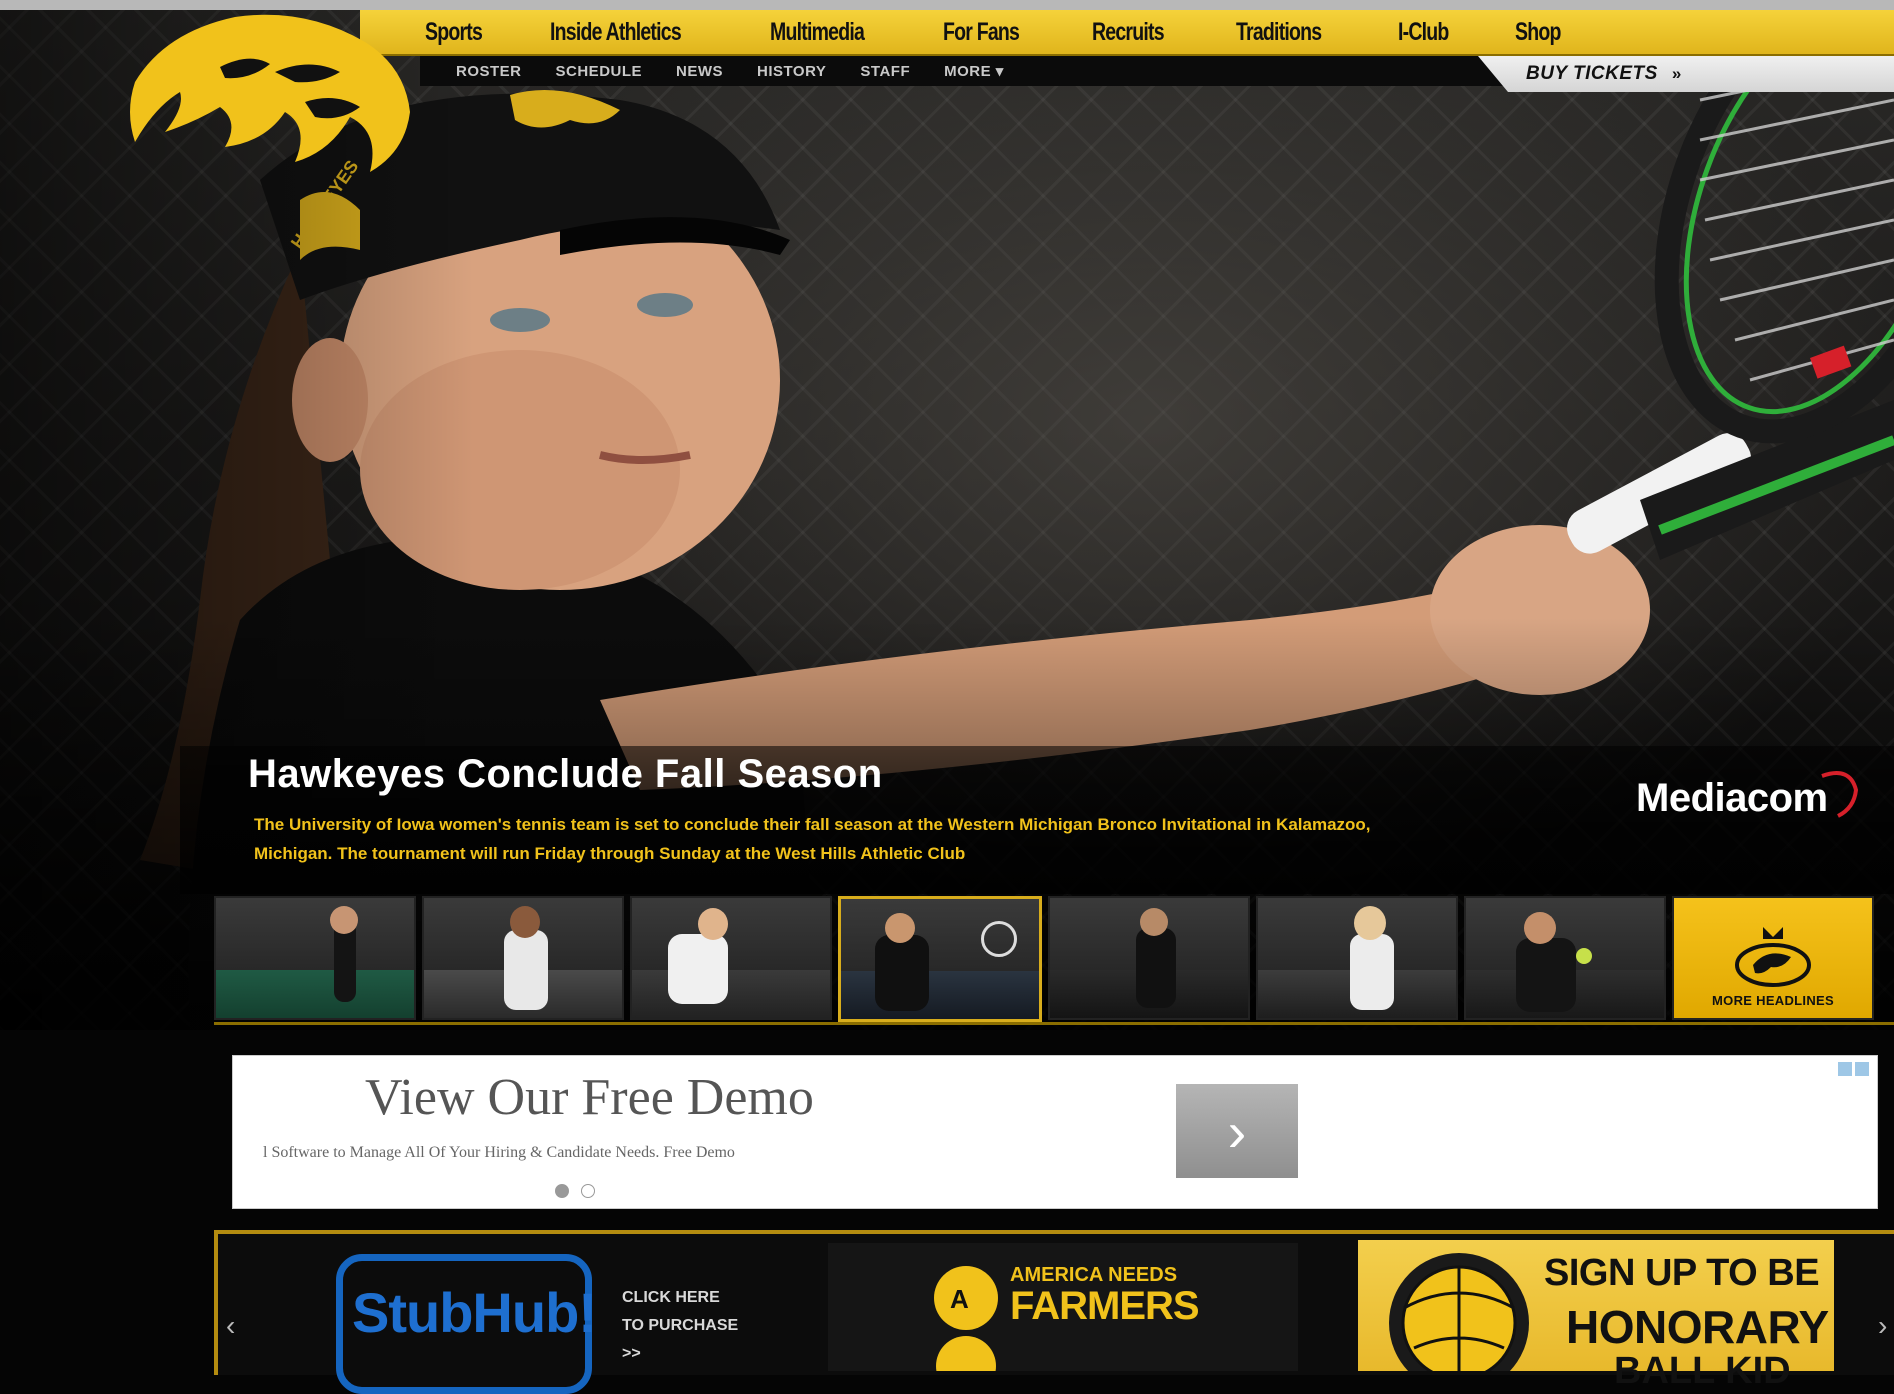 The height and width of the screenshot is (1394, 1894). What do you see at coordinates (1732, 798) in the screenshot?
I see `mediacom-sponsor-logo: Mediacom` at bounding box center [1732, 798].